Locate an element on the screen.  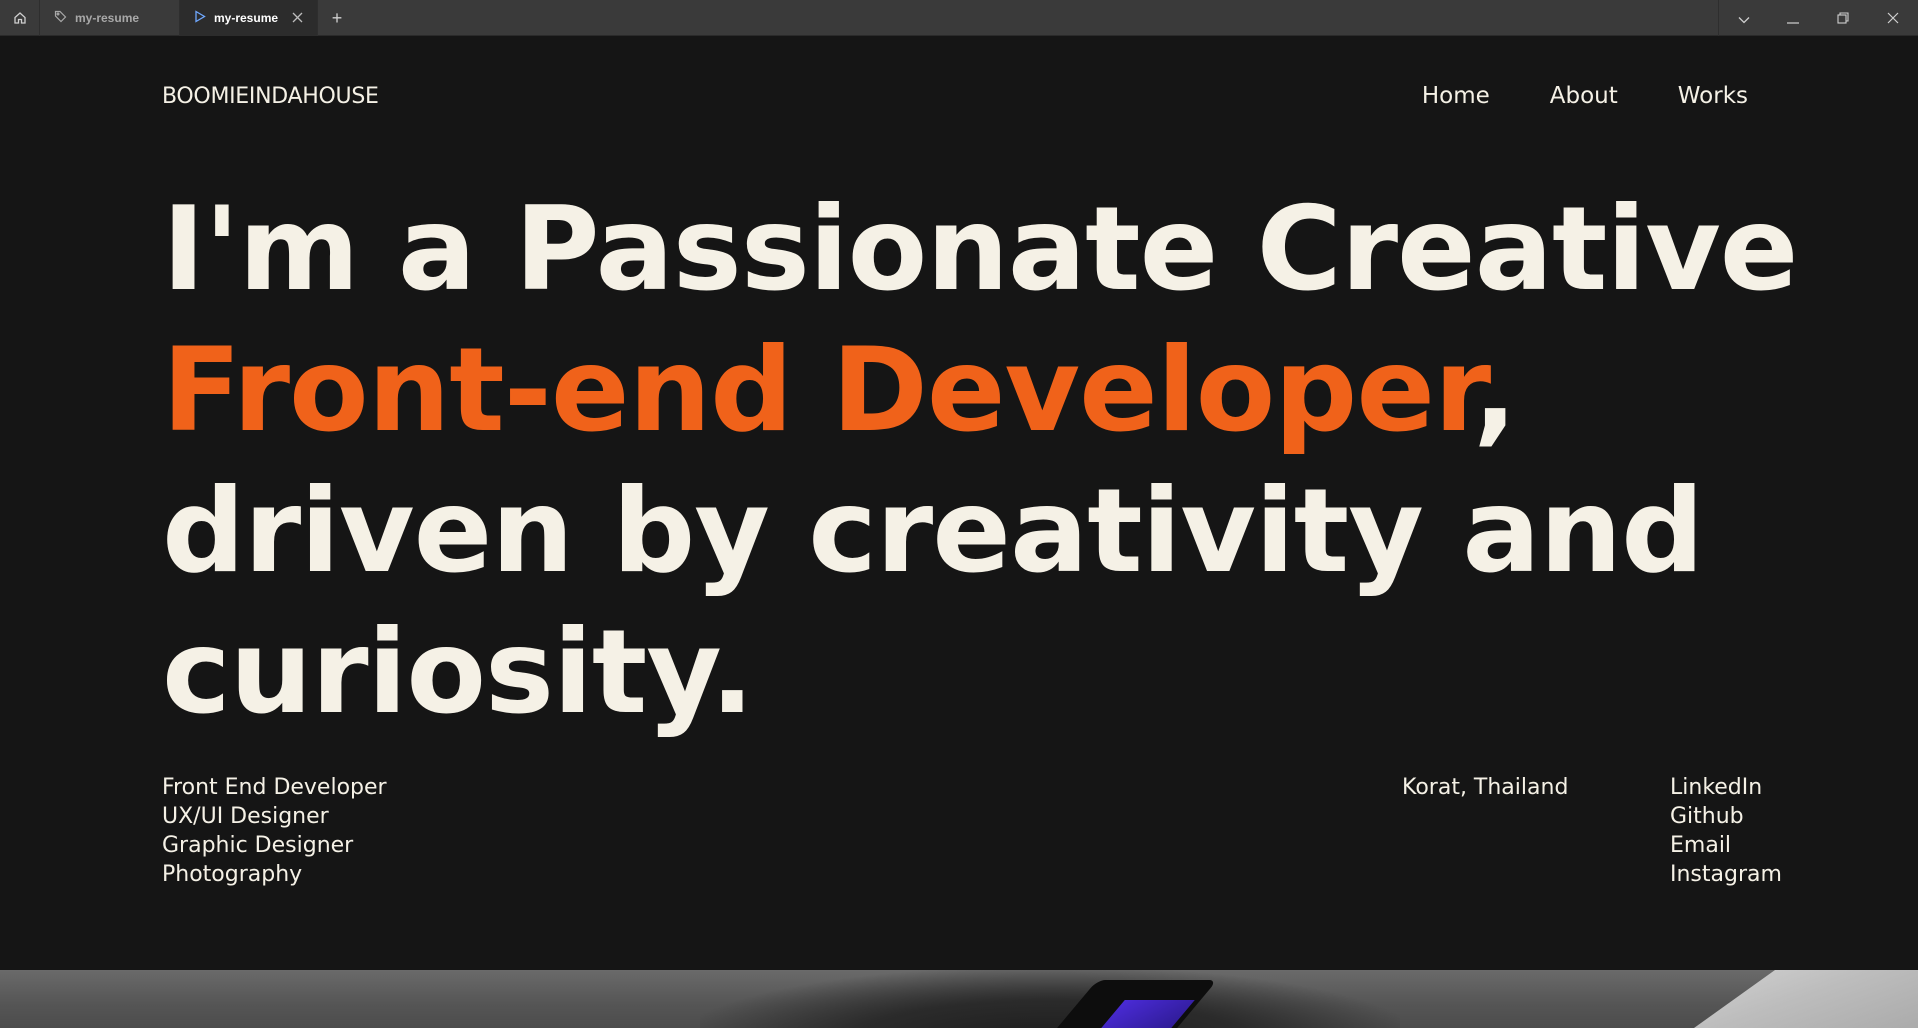
social-link-instagram: Instagram is located at coordinates (1726, 874).